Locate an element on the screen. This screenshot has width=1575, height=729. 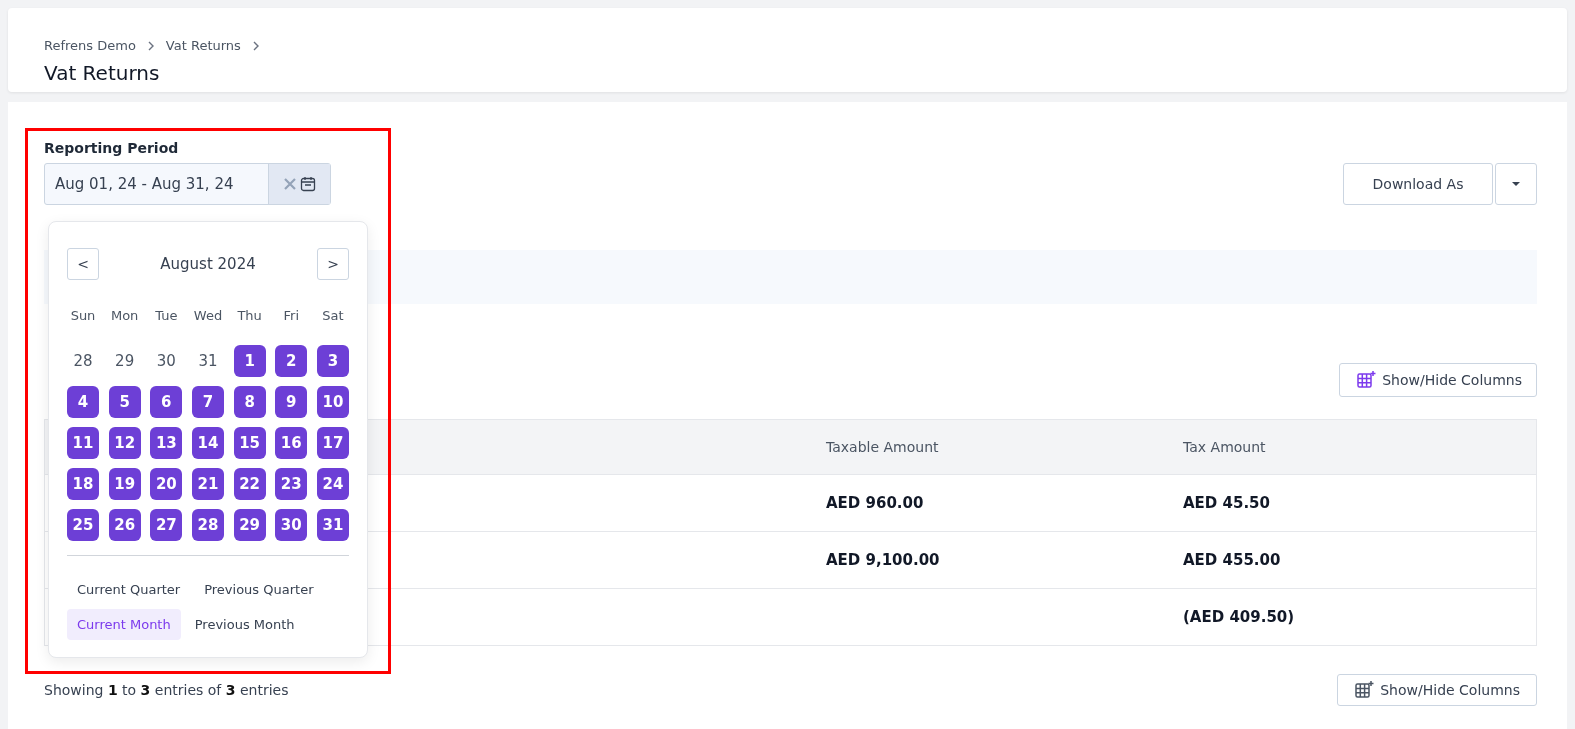
calendar-day: 24 is located at coordinates (332, 484).